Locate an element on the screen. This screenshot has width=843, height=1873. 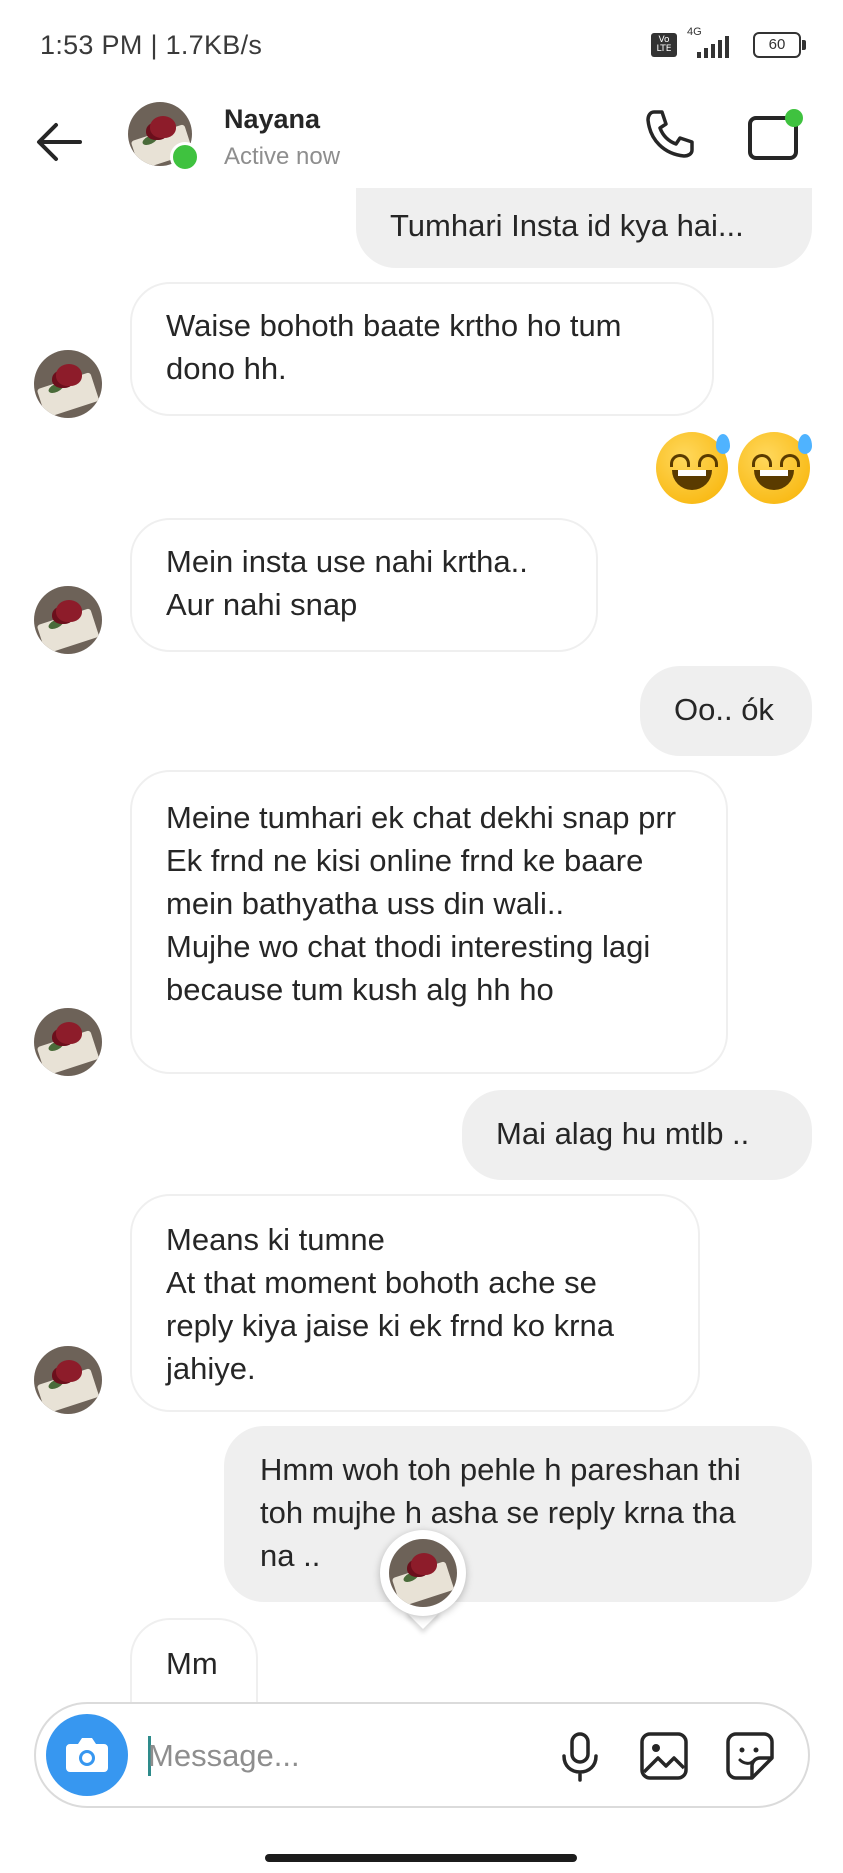
active-status: Active now is located at coordinates (282, 156).